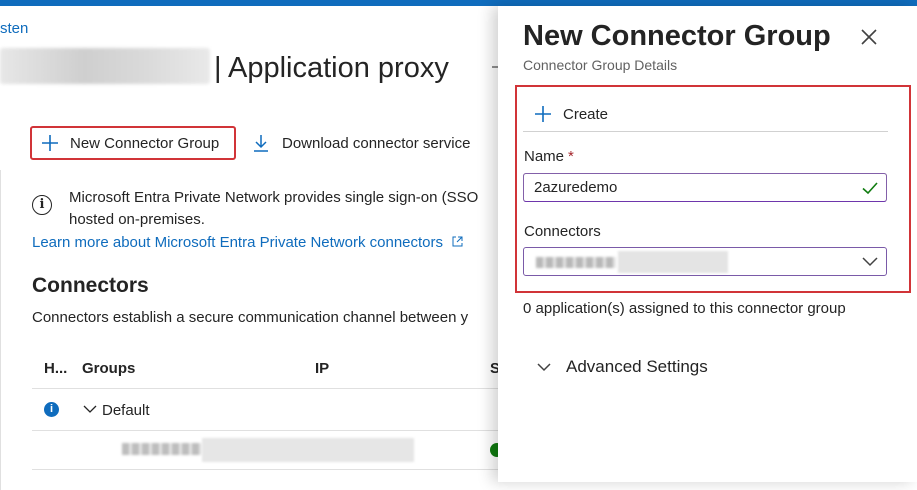 The height and width of the screenshot is (490, 917). I want to click on redacted-connector-name, so click(162, 449).